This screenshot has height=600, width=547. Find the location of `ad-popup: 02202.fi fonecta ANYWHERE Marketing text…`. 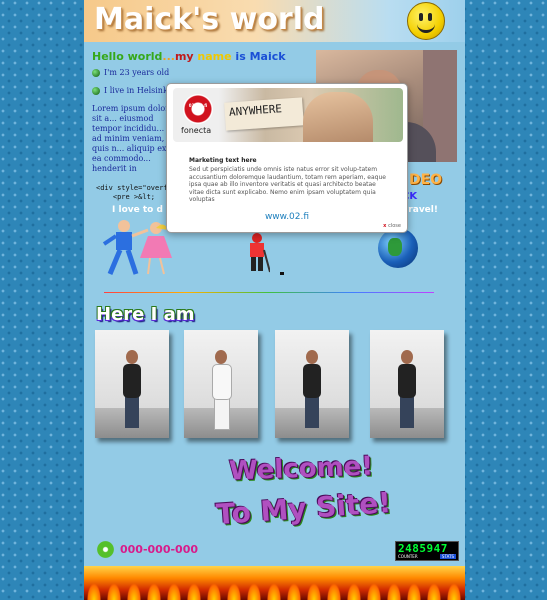

ad-popup: 02202.fi fonecta ANYWHERE Marketing text… is located at coordinates (287, 158).